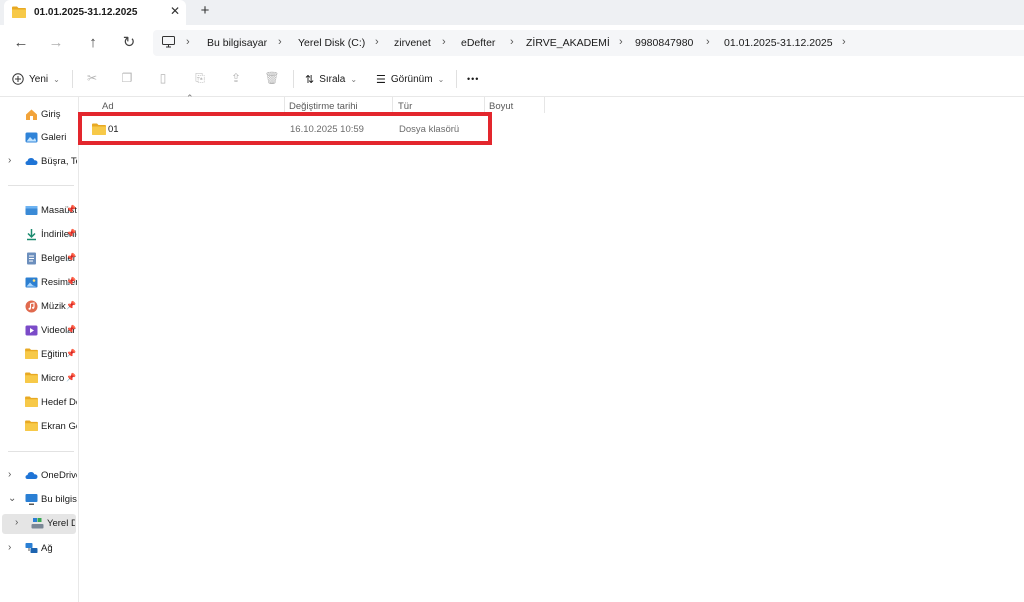 This screenshot has width=1024, height=602. Describe the element at coordinates (39, 283) in the screenshot. I see `sidebar-item-pictures: Resimler 📌` at that location.